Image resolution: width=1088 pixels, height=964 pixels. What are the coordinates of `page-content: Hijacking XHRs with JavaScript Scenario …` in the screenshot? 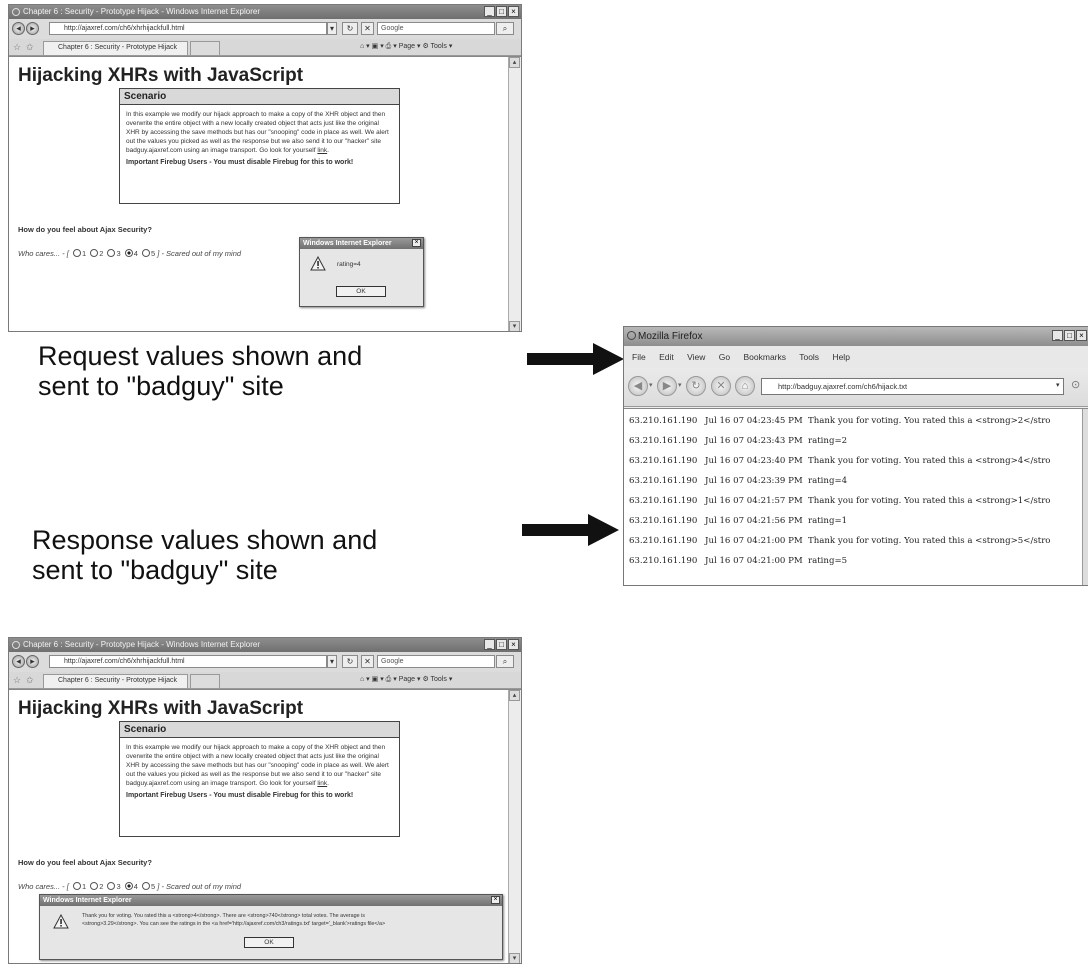 It's located at (265, 826).